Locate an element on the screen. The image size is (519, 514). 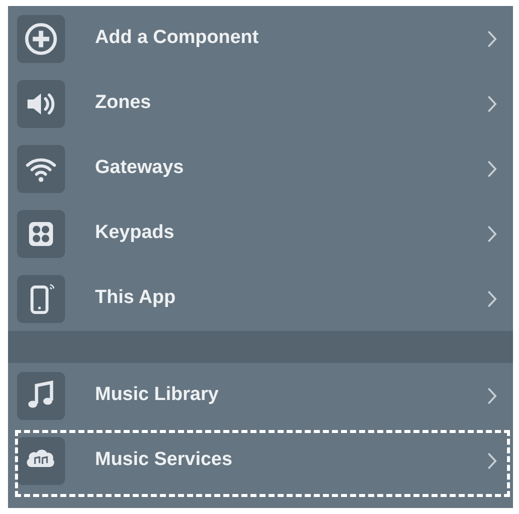
menu-row: Gateways is located at coordinates (260, 168).